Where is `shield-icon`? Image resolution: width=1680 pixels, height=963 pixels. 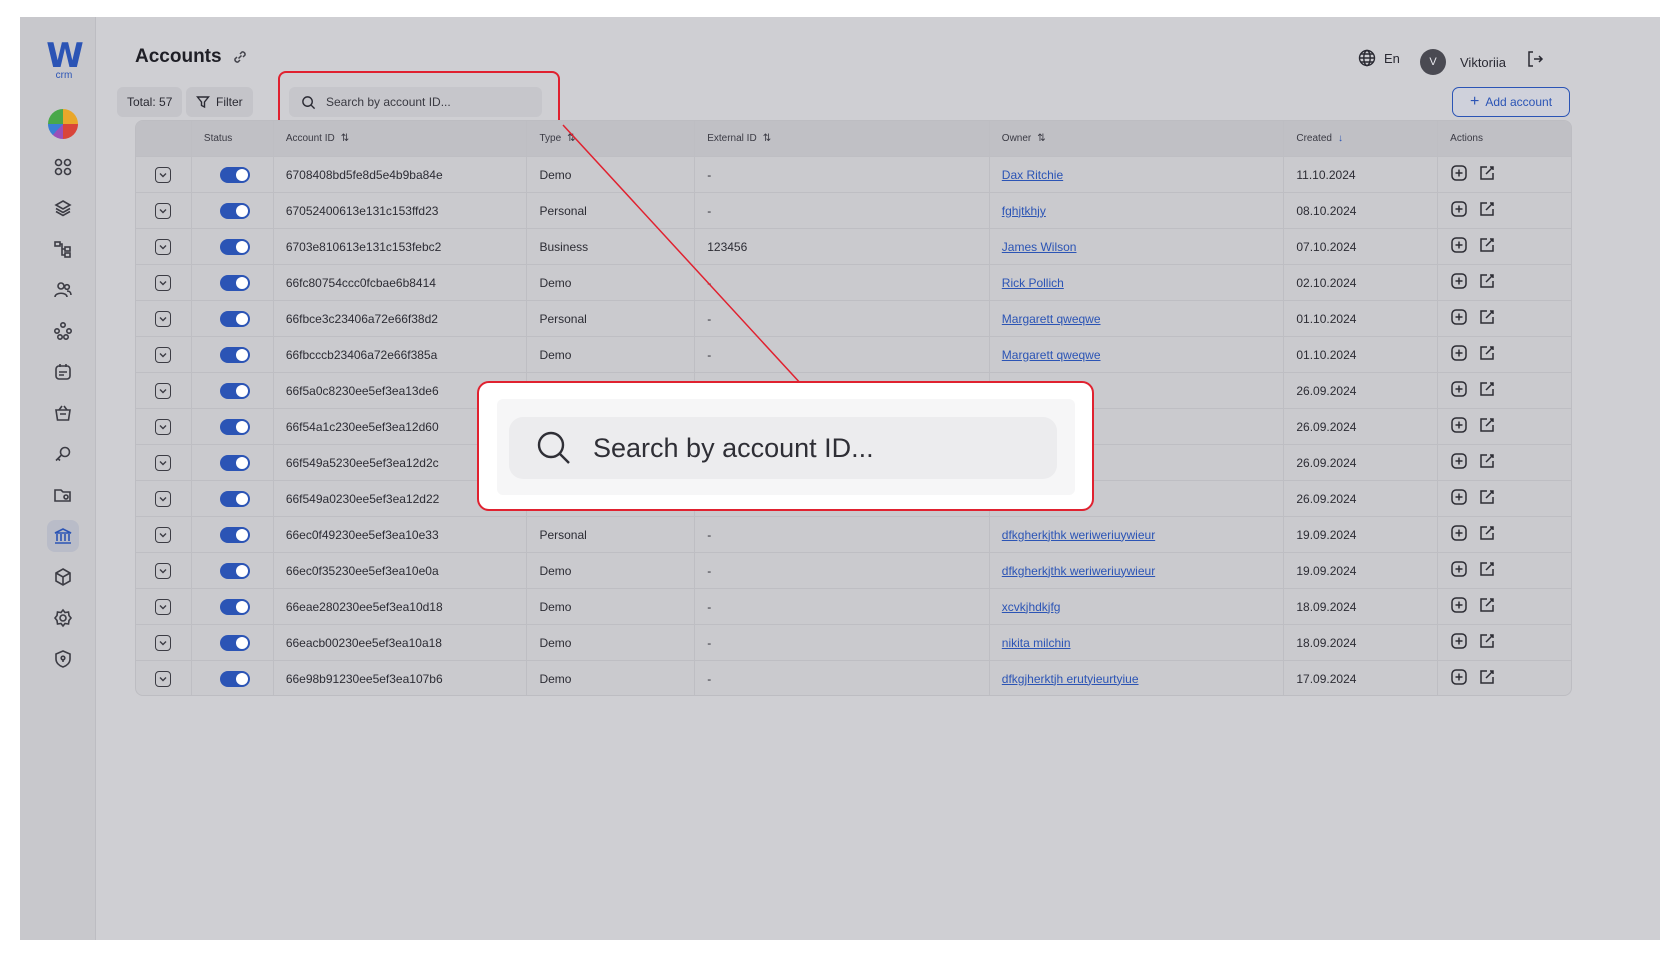
shield-icon is located at coordinates (63, 659).